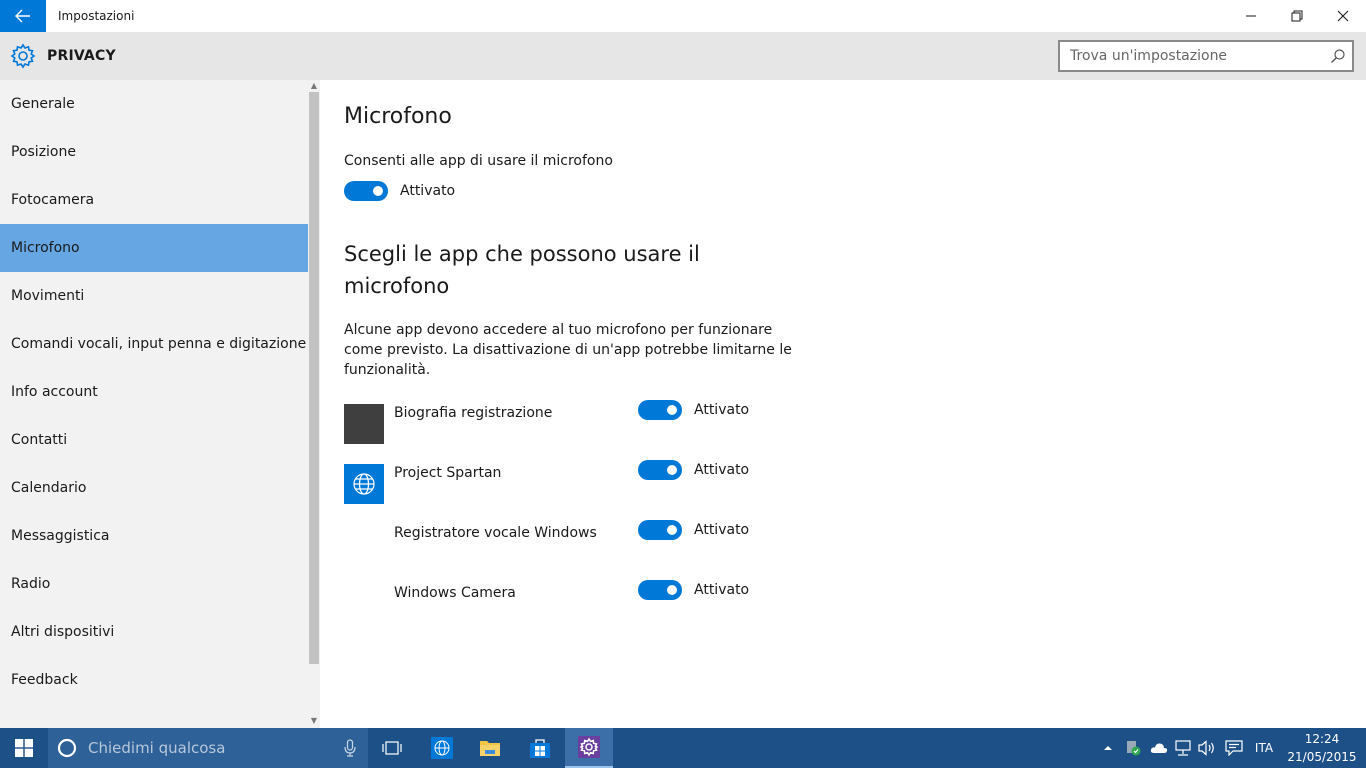 This screenshot has width=1366, height=768. What do you see at coordinates (314, 721) in the screenshot?
I see `scroll-down-arrow-icon: ▼` at bounding box center [314, 721].